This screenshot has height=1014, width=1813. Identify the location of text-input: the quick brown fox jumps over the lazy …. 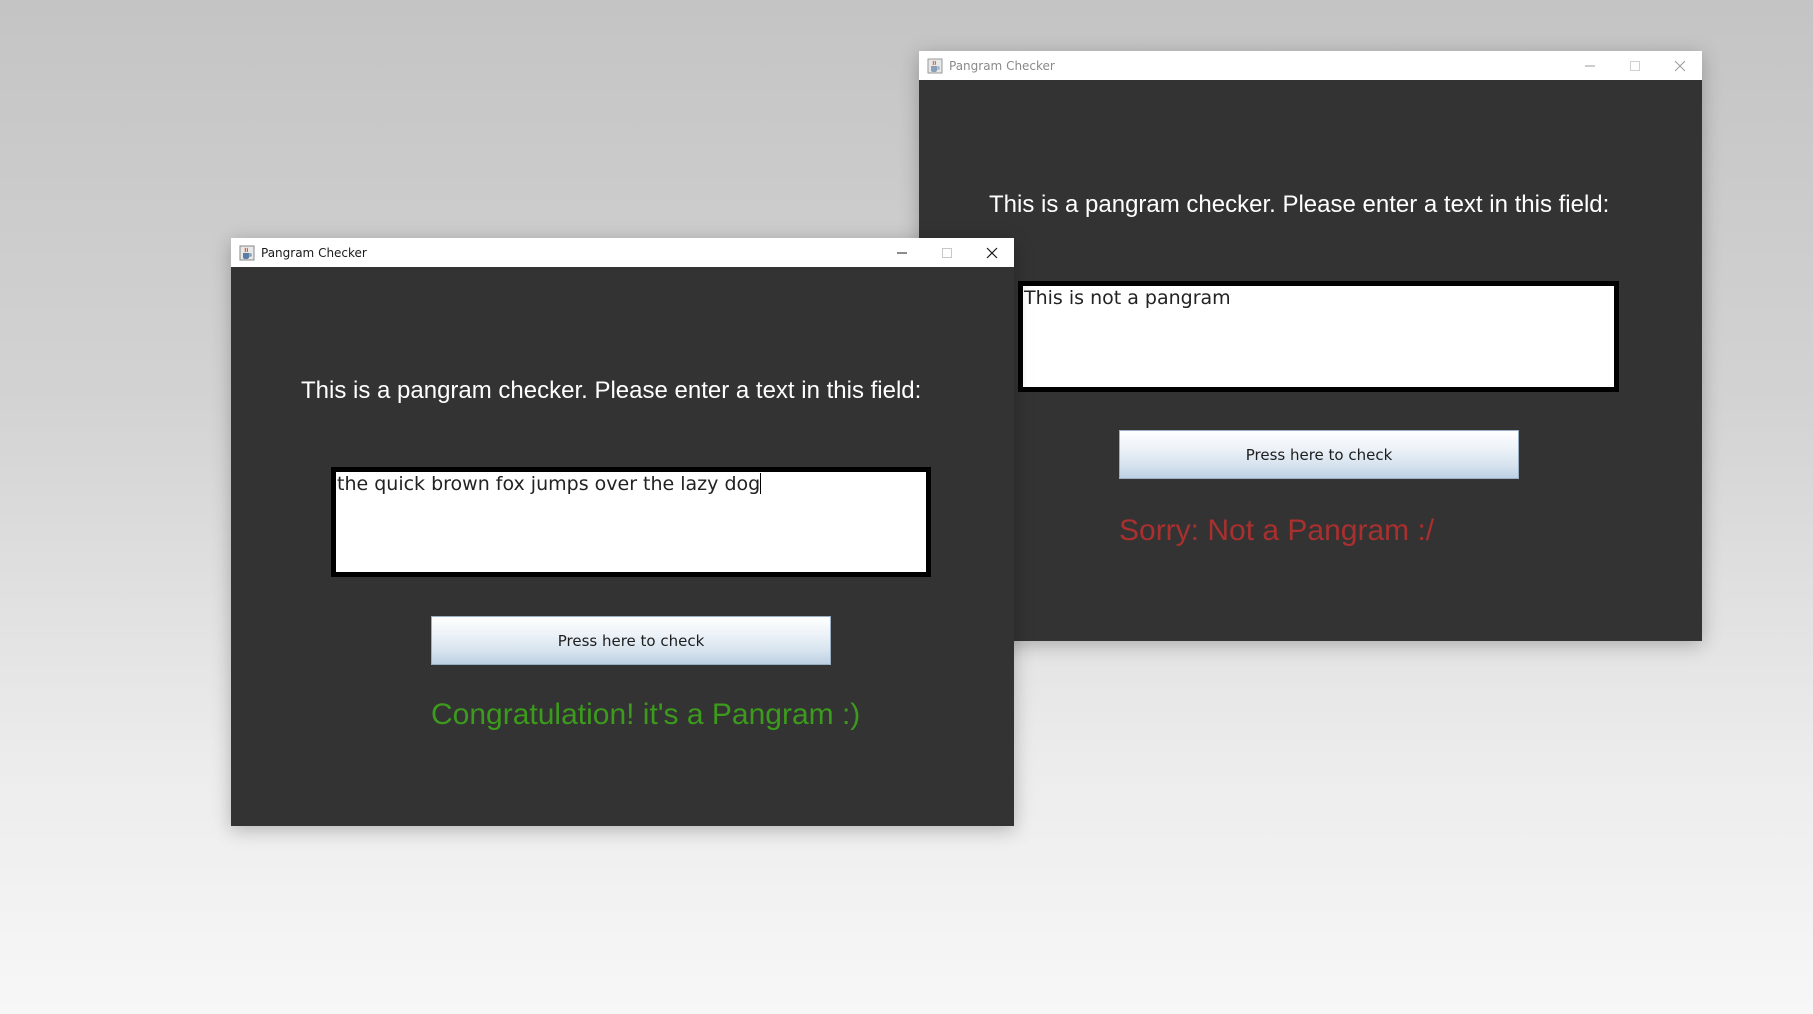
(631, 522).